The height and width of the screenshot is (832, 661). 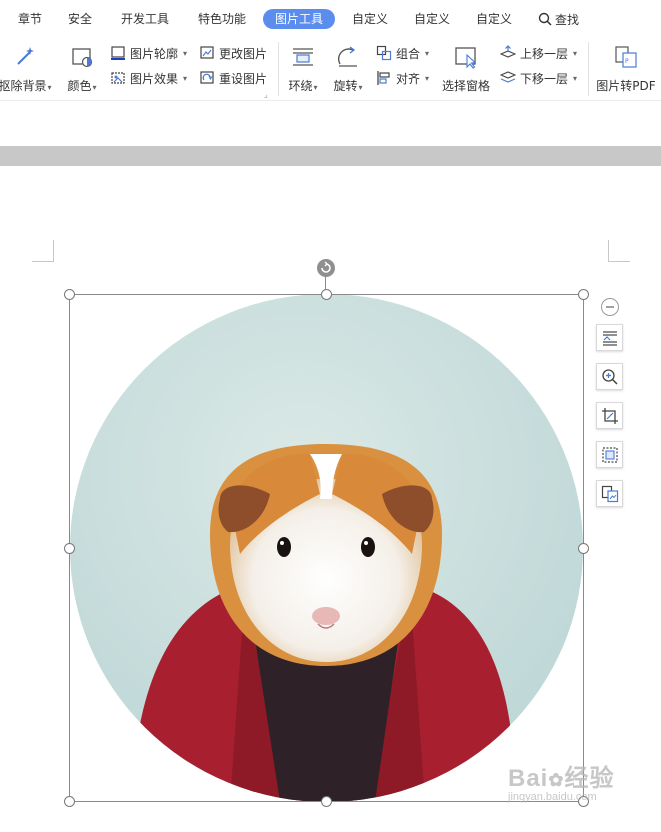 I want to click on picture-to-pdf-button: P 图片转PDF, so click(x=626, y=69).